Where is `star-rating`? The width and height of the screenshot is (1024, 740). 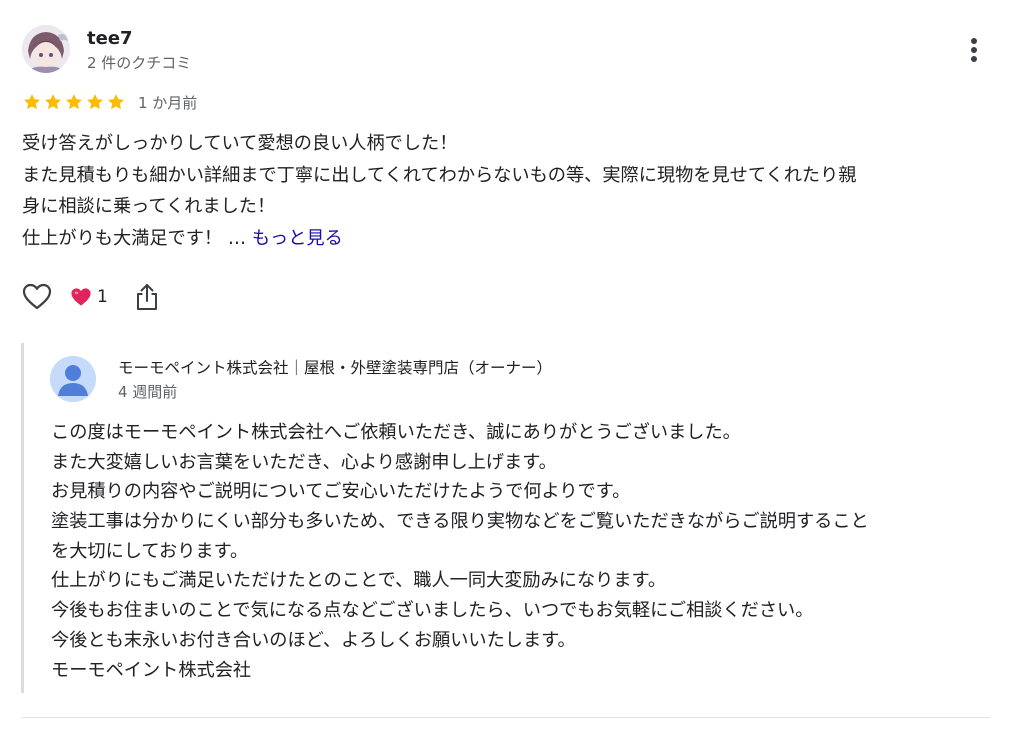
star-rating is located at coordinates (74, 102).